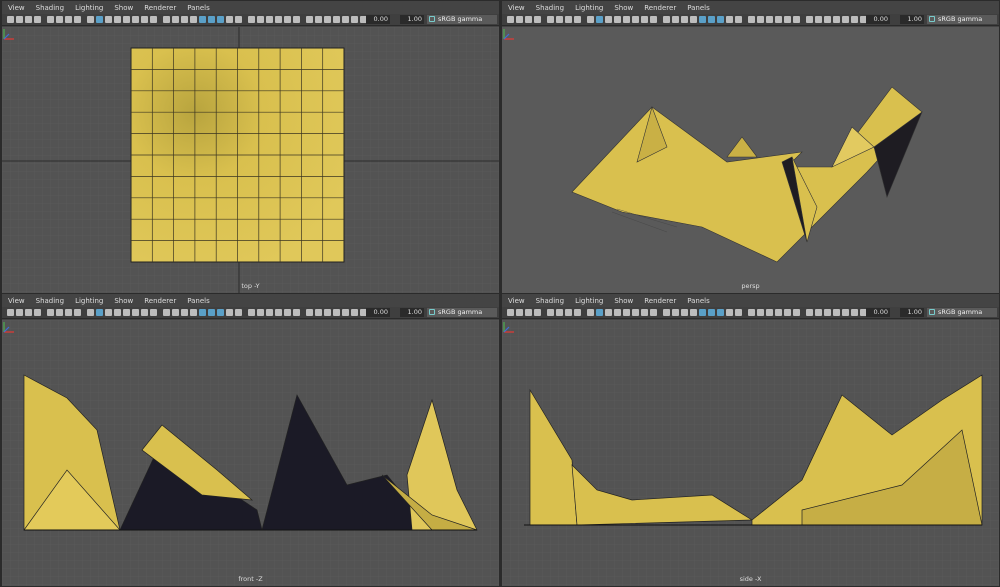  Describe the element at coordinates (135, 312) in the screenshot. I see `camera-icon` at that location.